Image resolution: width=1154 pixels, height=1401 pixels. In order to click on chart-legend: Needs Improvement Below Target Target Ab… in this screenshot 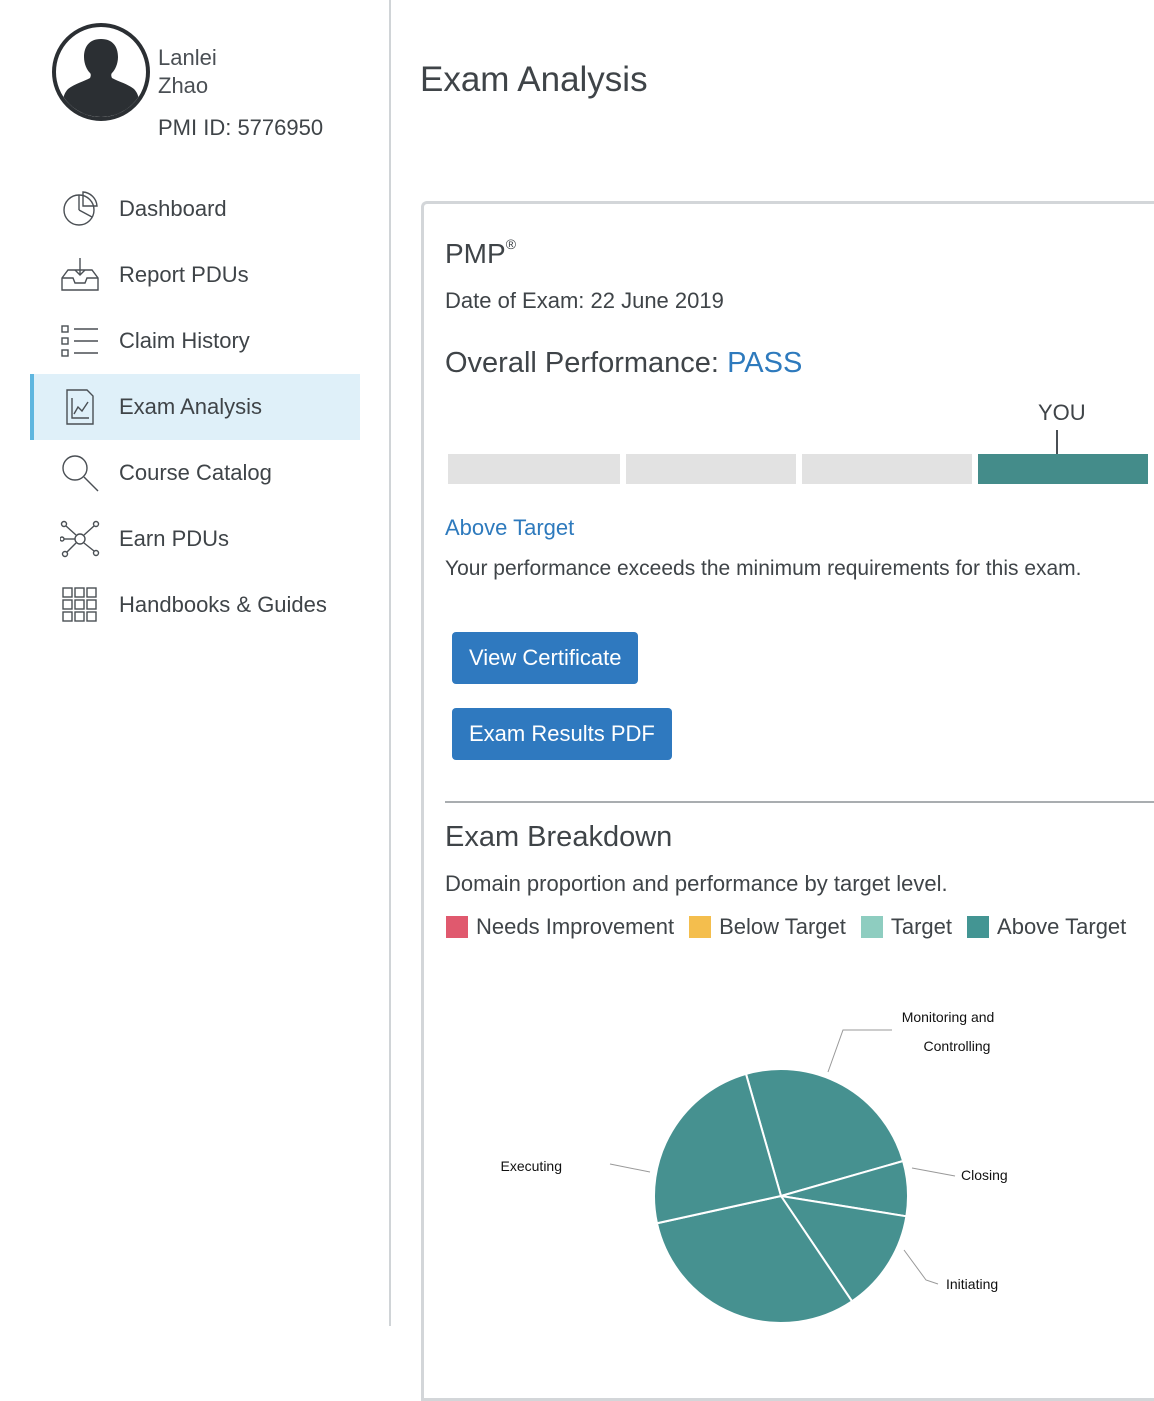, I will do `click(793, 927)`.